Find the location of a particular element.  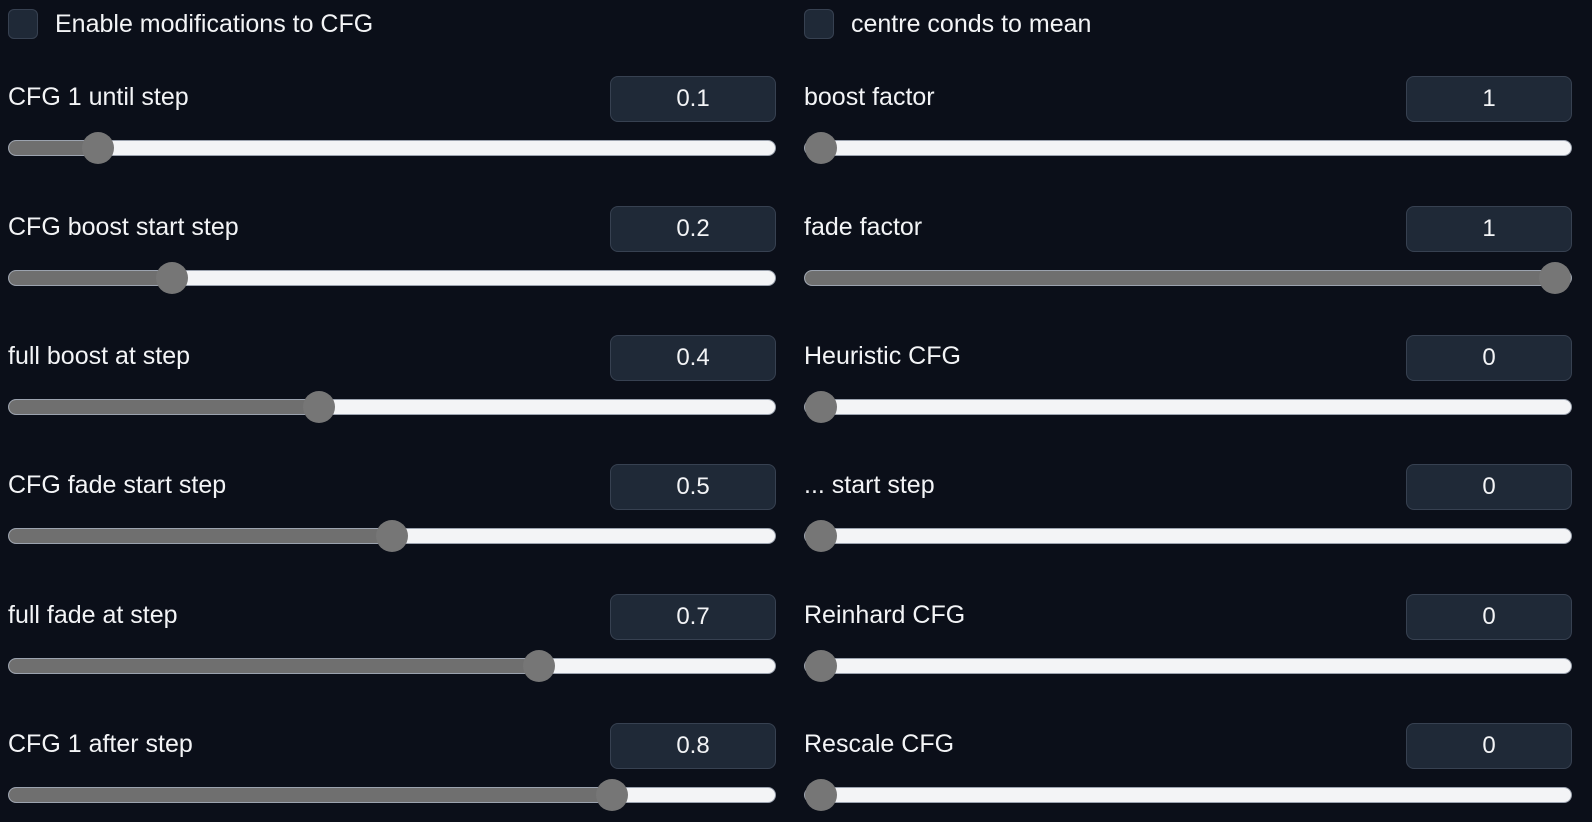

slider-label: CFG boost start step is located at coordinates (123, 227).